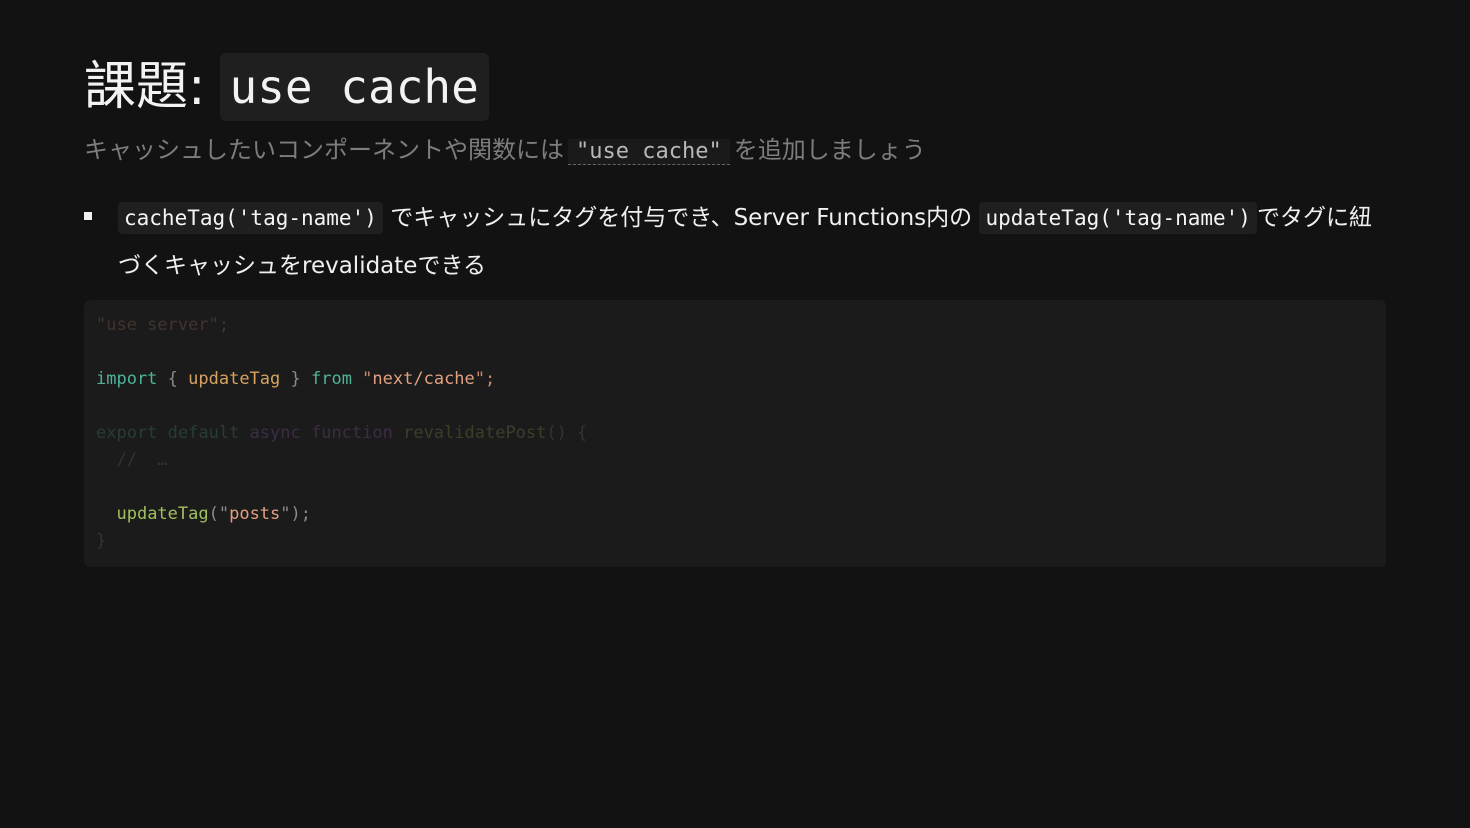 The width and height of the screenshot is (1470, 828). Describe the element at coordinates (423, 379) in the screenshot. I see `code-module-name: next/cache` at that location.